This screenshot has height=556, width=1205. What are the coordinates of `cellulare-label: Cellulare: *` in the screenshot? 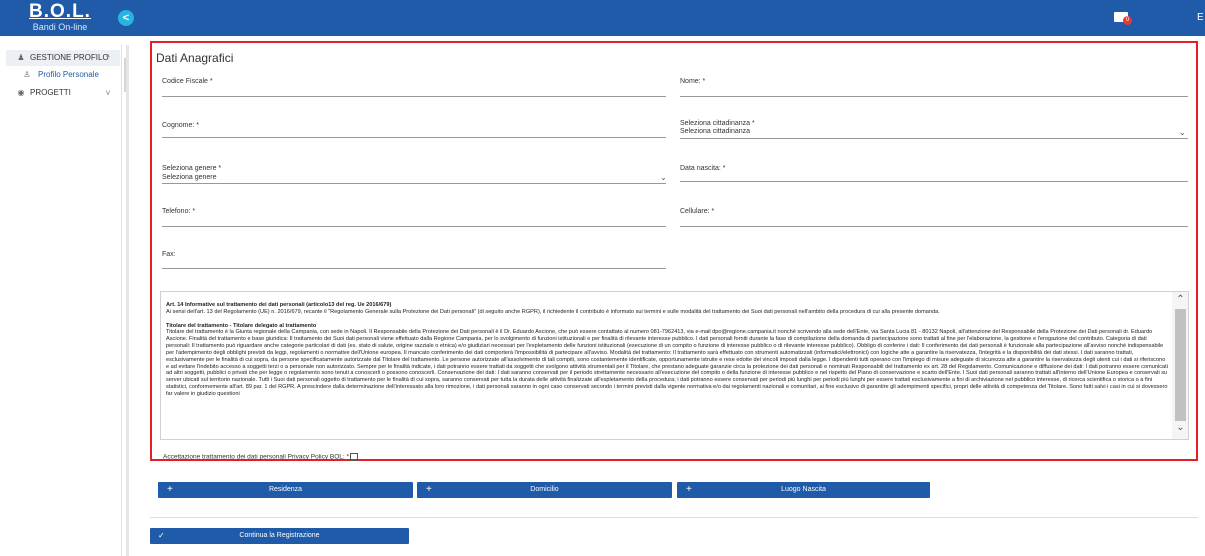 It's located at (697, 211).